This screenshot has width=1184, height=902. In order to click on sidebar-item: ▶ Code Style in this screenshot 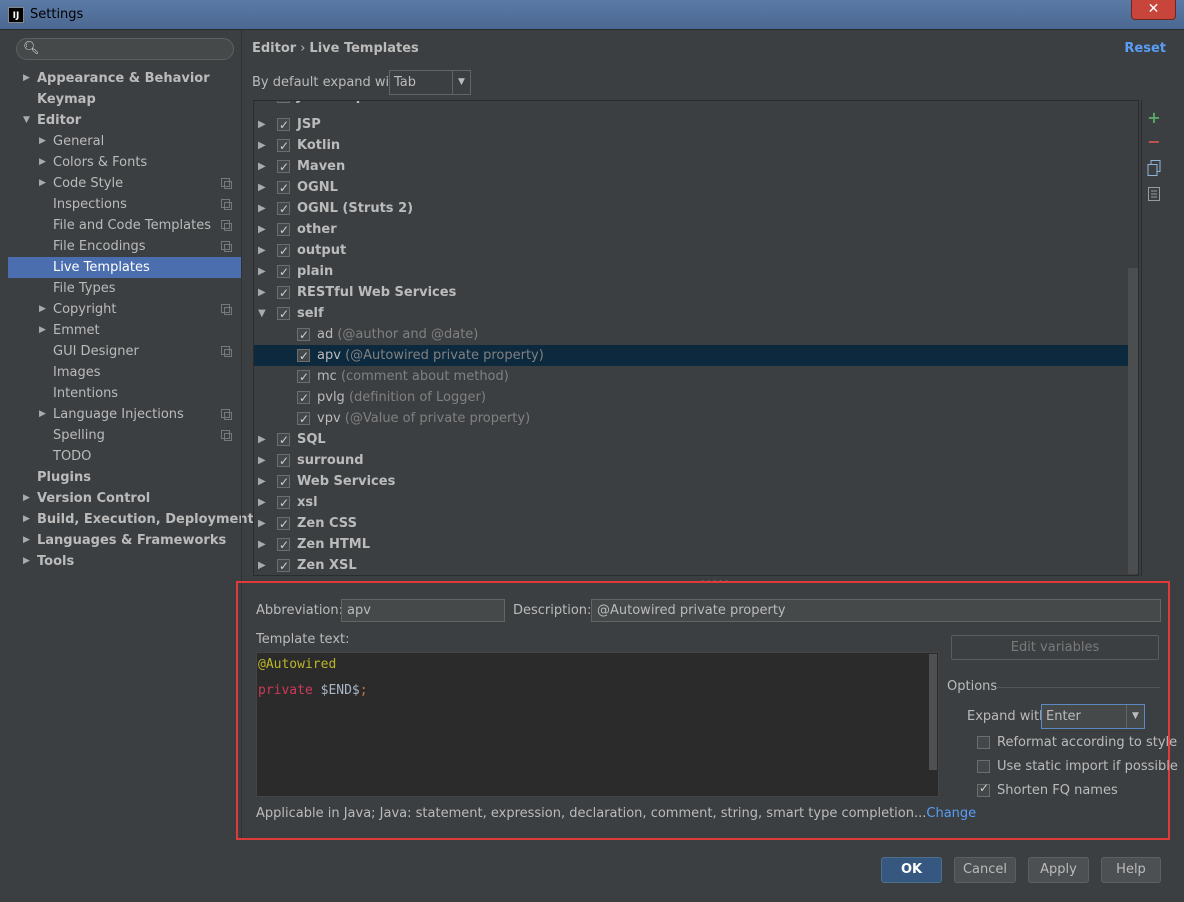, I will do `click(124, 183)`.